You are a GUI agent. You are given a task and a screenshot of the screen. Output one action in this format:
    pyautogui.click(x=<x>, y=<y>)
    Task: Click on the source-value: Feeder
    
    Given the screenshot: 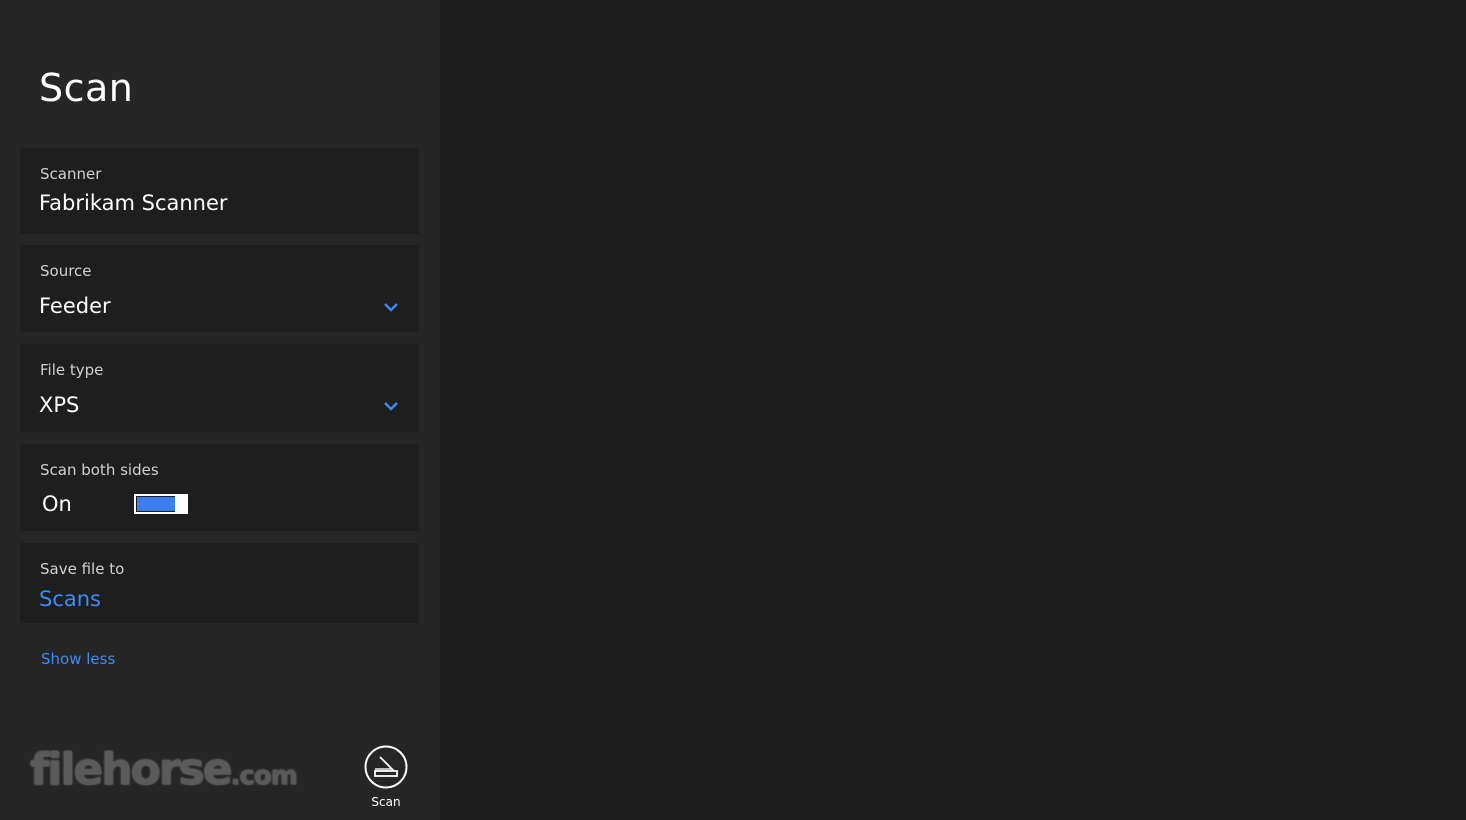 What is the action you would take?
    pyautogui.click(x=75, y=306)
    